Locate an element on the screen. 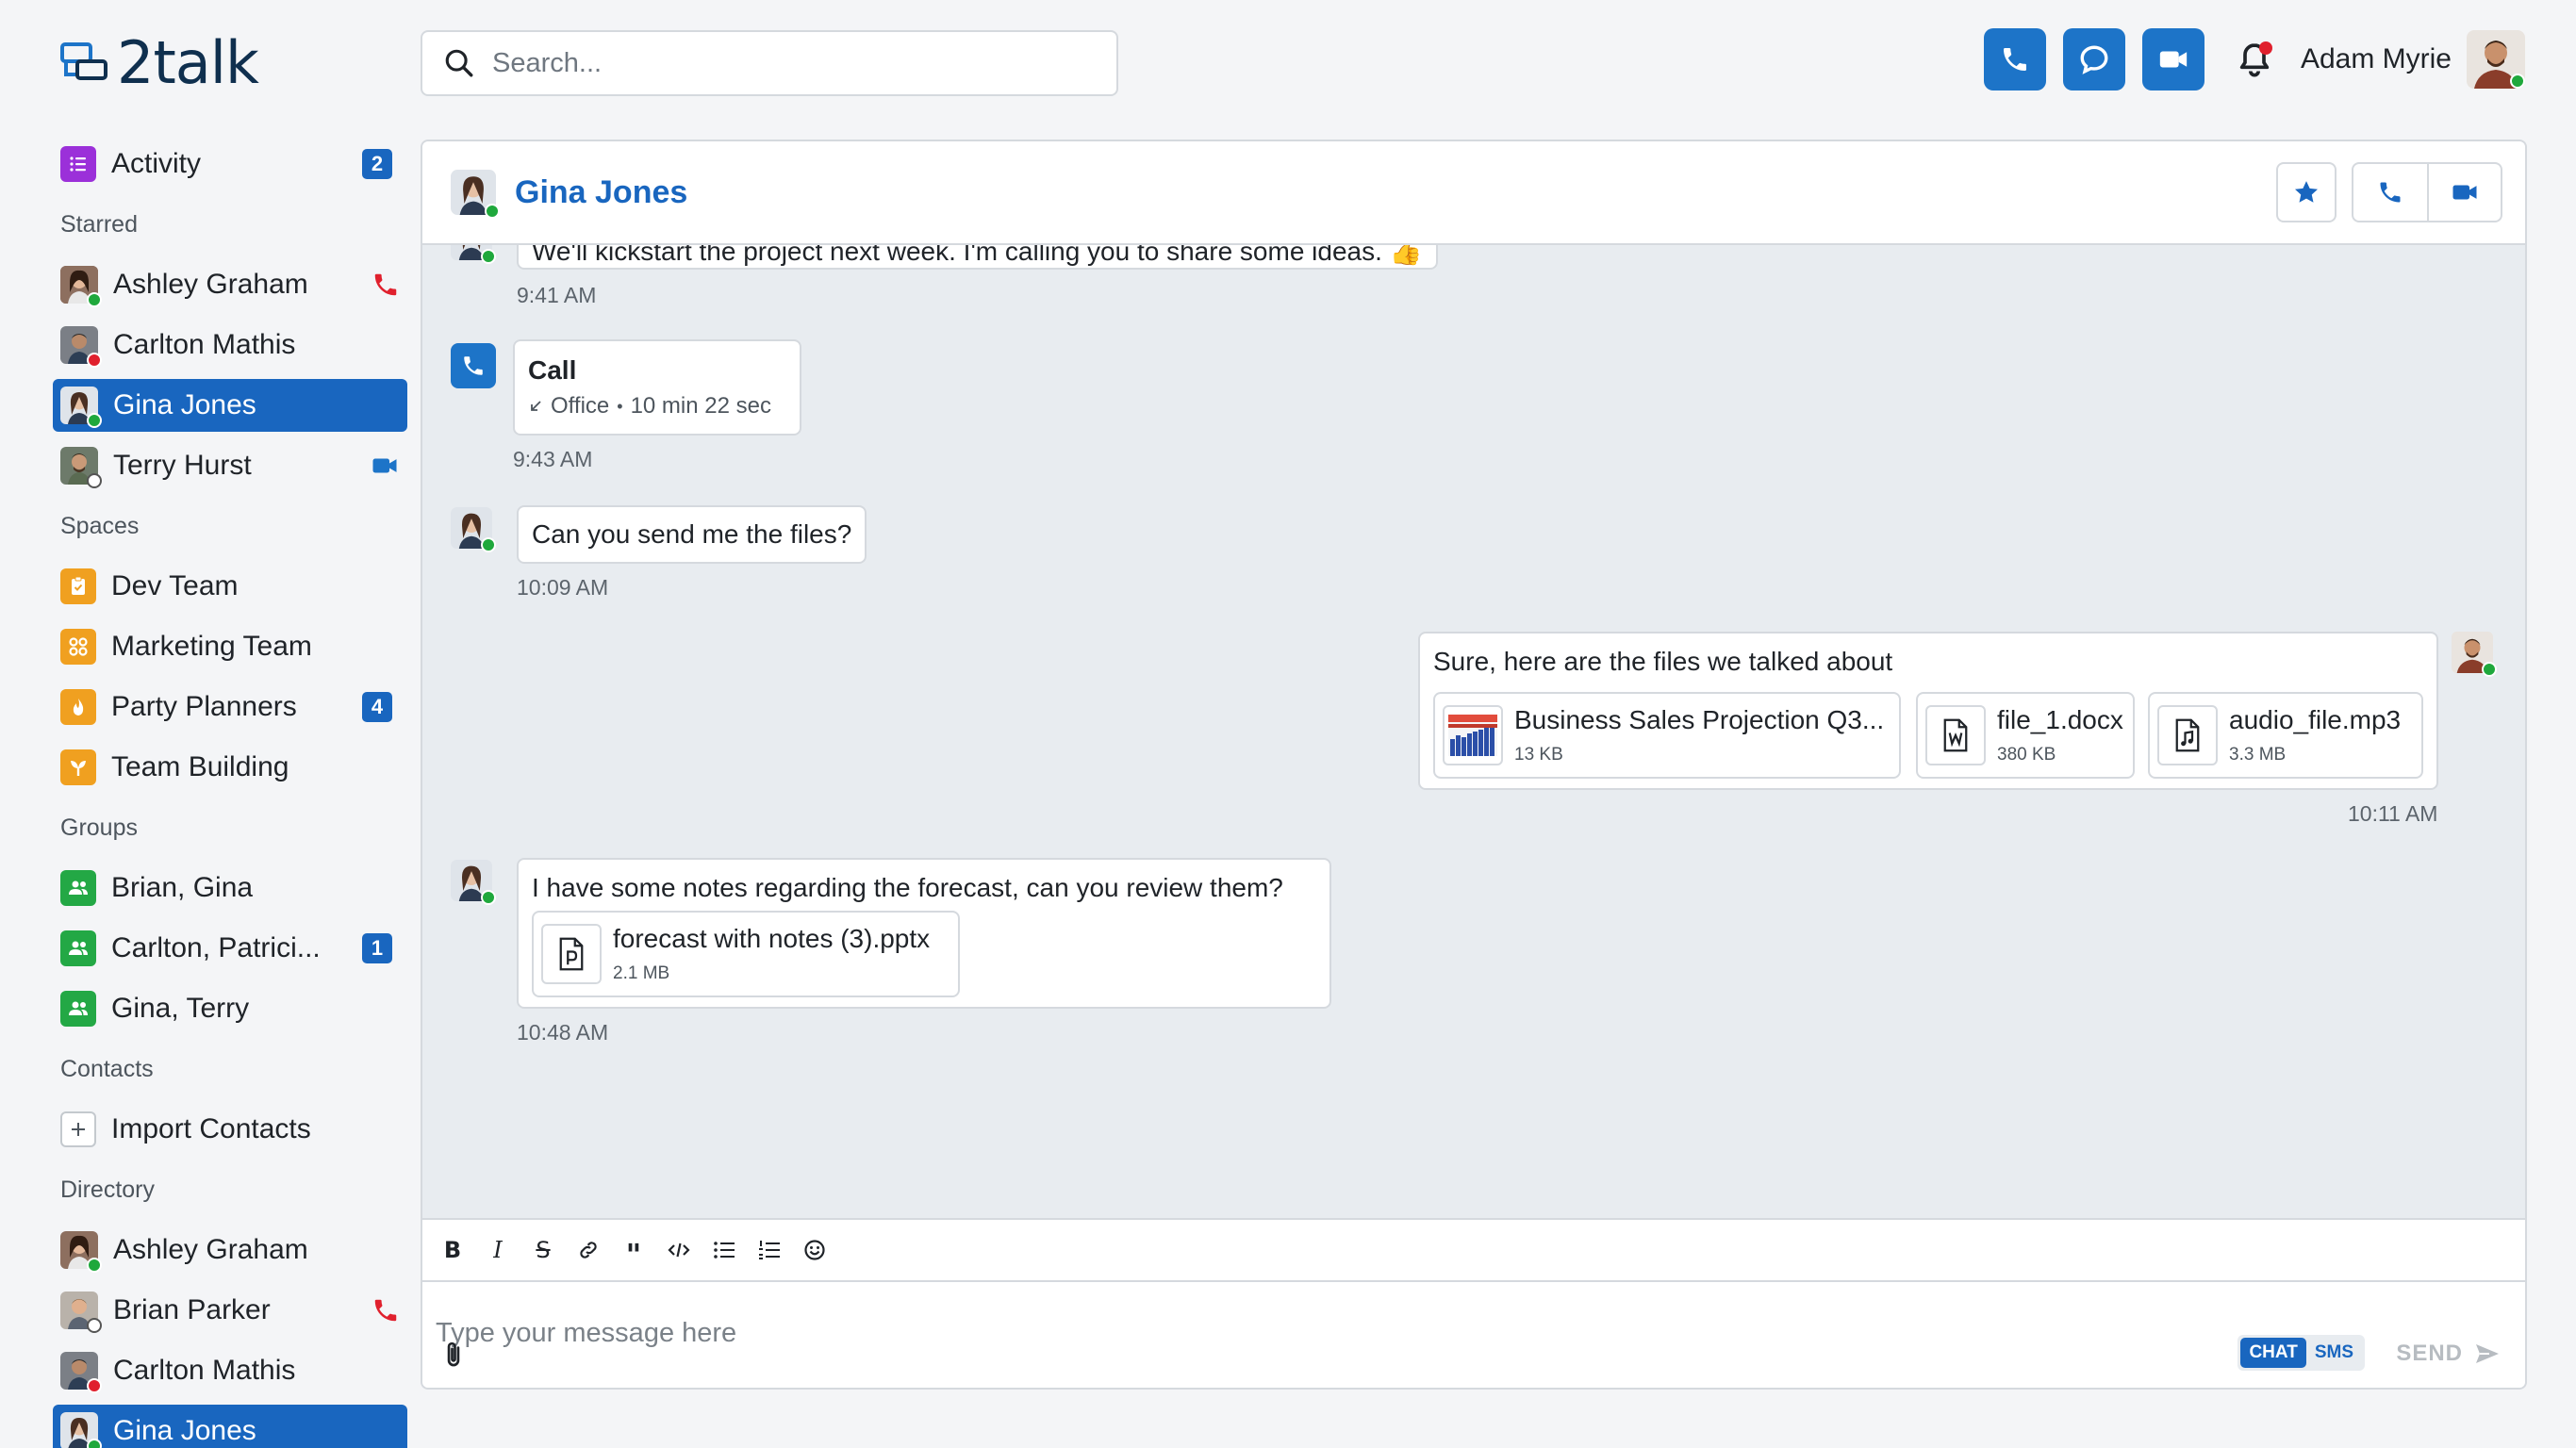  attachment-card: forecast with notes (3).pptx 2.1 MB is located at coordinates (746, 954).